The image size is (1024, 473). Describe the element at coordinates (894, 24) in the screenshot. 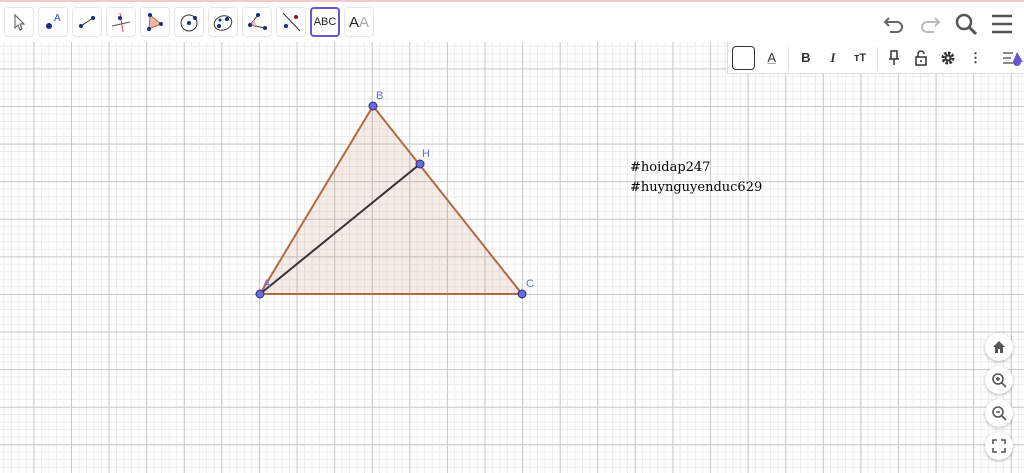

I see `undo-icon` at that location.